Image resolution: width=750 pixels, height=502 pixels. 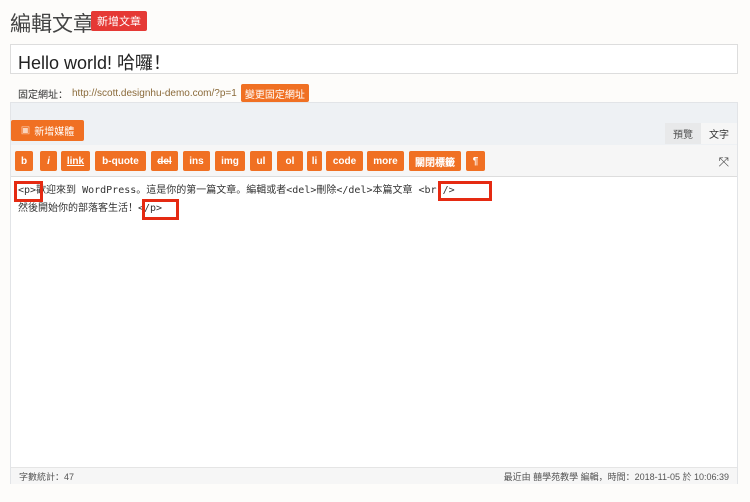 What do you see at coordinates (75, 161) in the screenshot?
I see `qt-link: link` at bounding box center [75, 161].